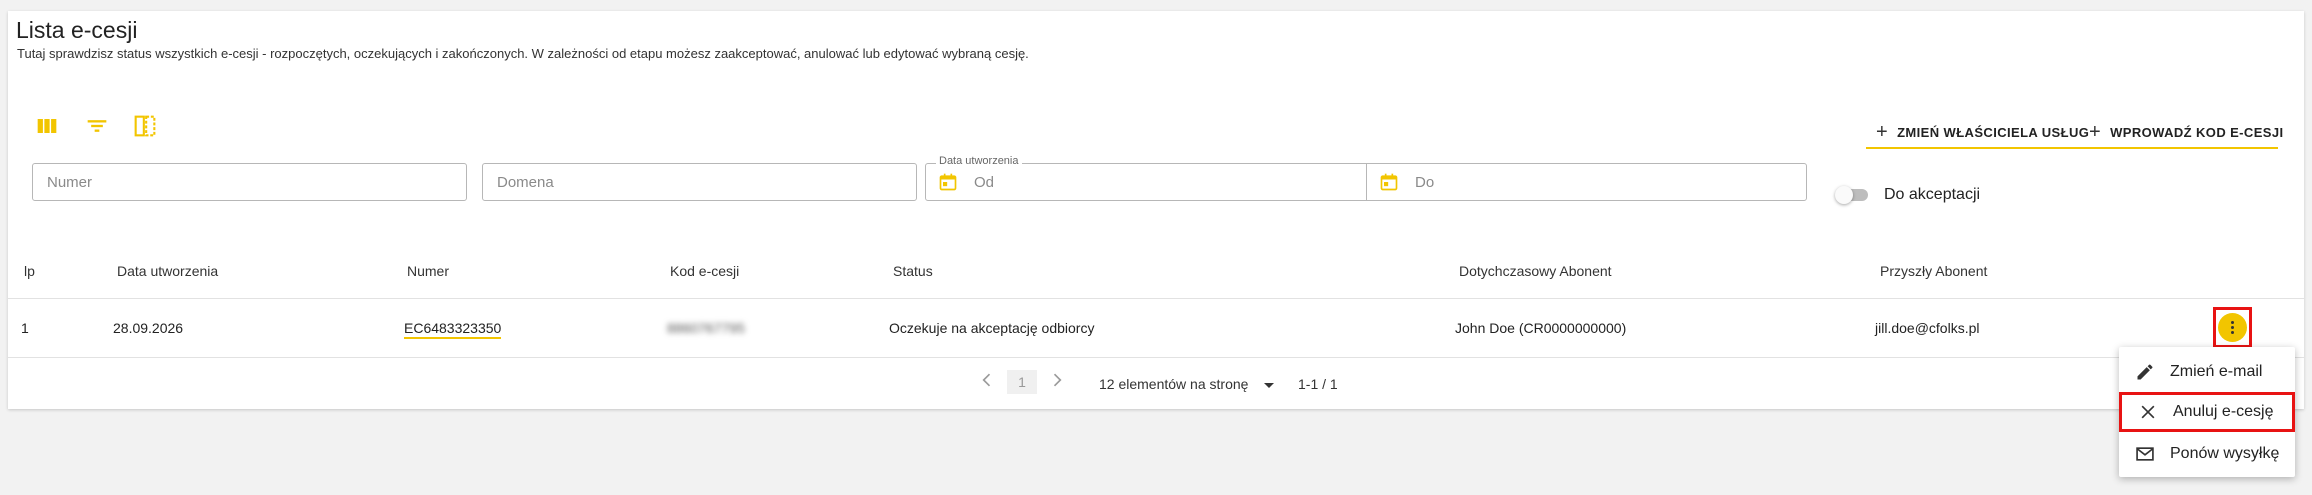  Describe the element at coordinates (1535, 271) in the screenshot. I see `column-header-current-subscriber: Dotychczasowy Abonent` at that location.